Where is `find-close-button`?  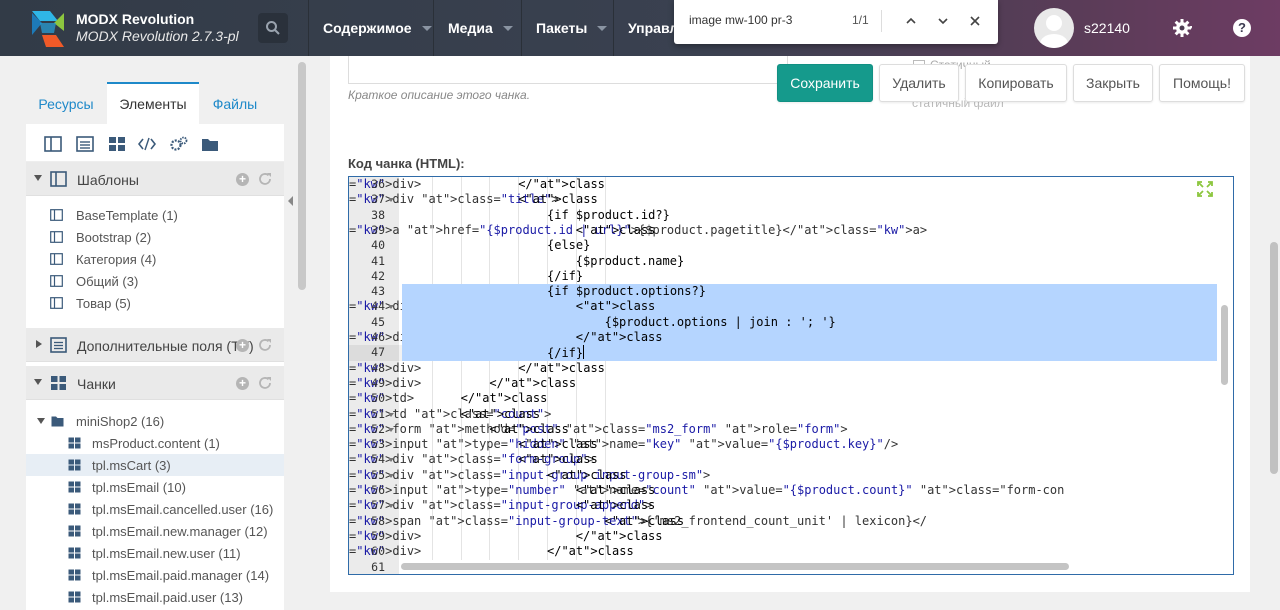 find-close-button is located at coordinates (975, 21).